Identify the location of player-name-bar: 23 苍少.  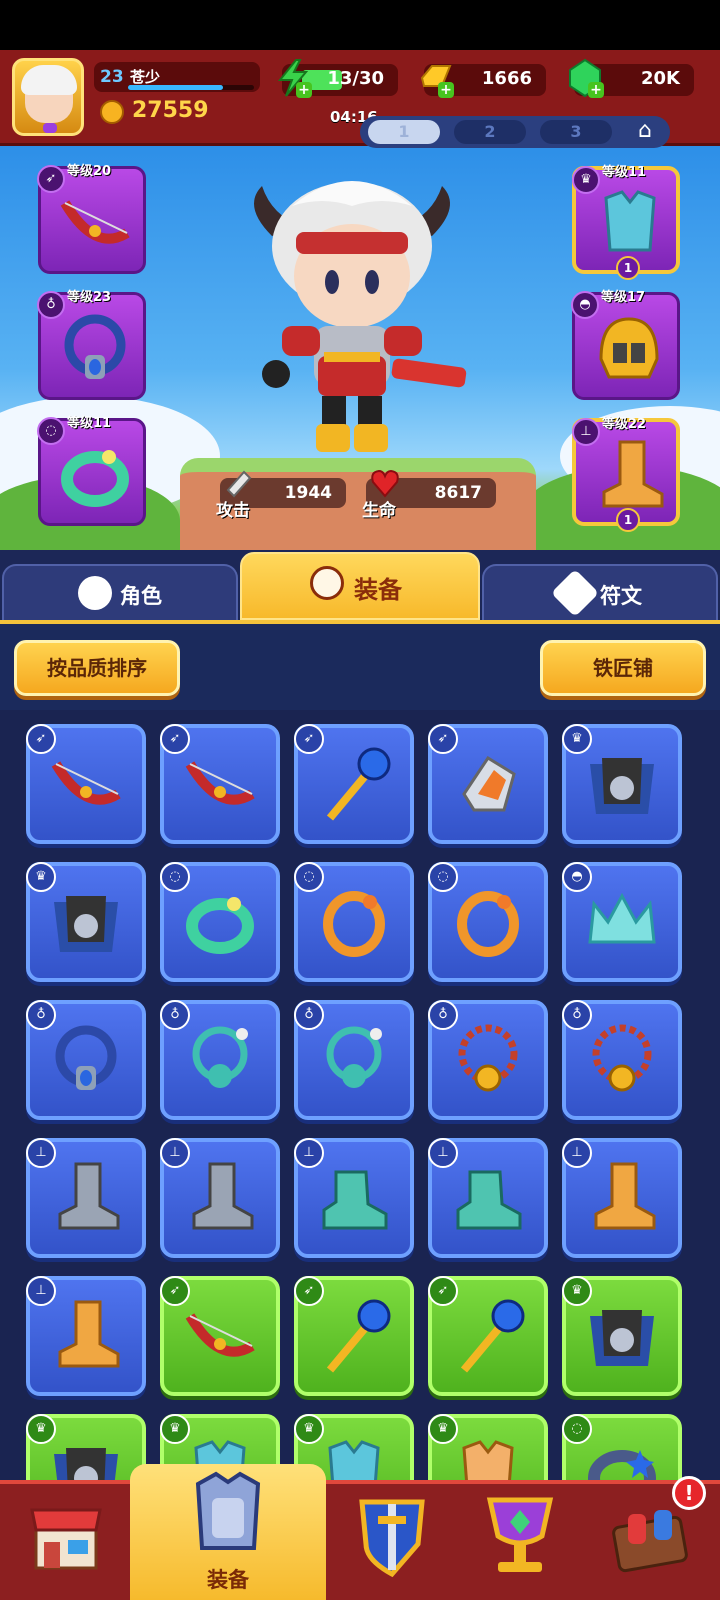
(177, 77).